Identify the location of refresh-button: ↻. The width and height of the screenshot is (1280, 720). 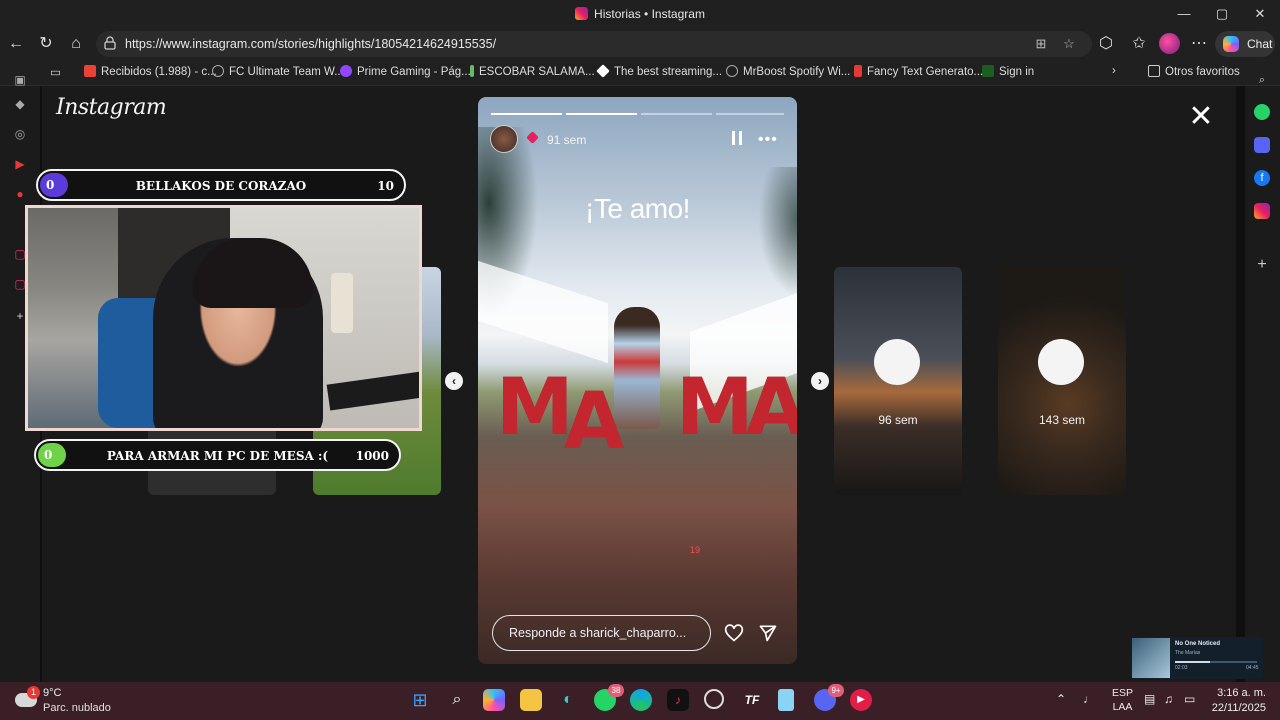
(46, 44).